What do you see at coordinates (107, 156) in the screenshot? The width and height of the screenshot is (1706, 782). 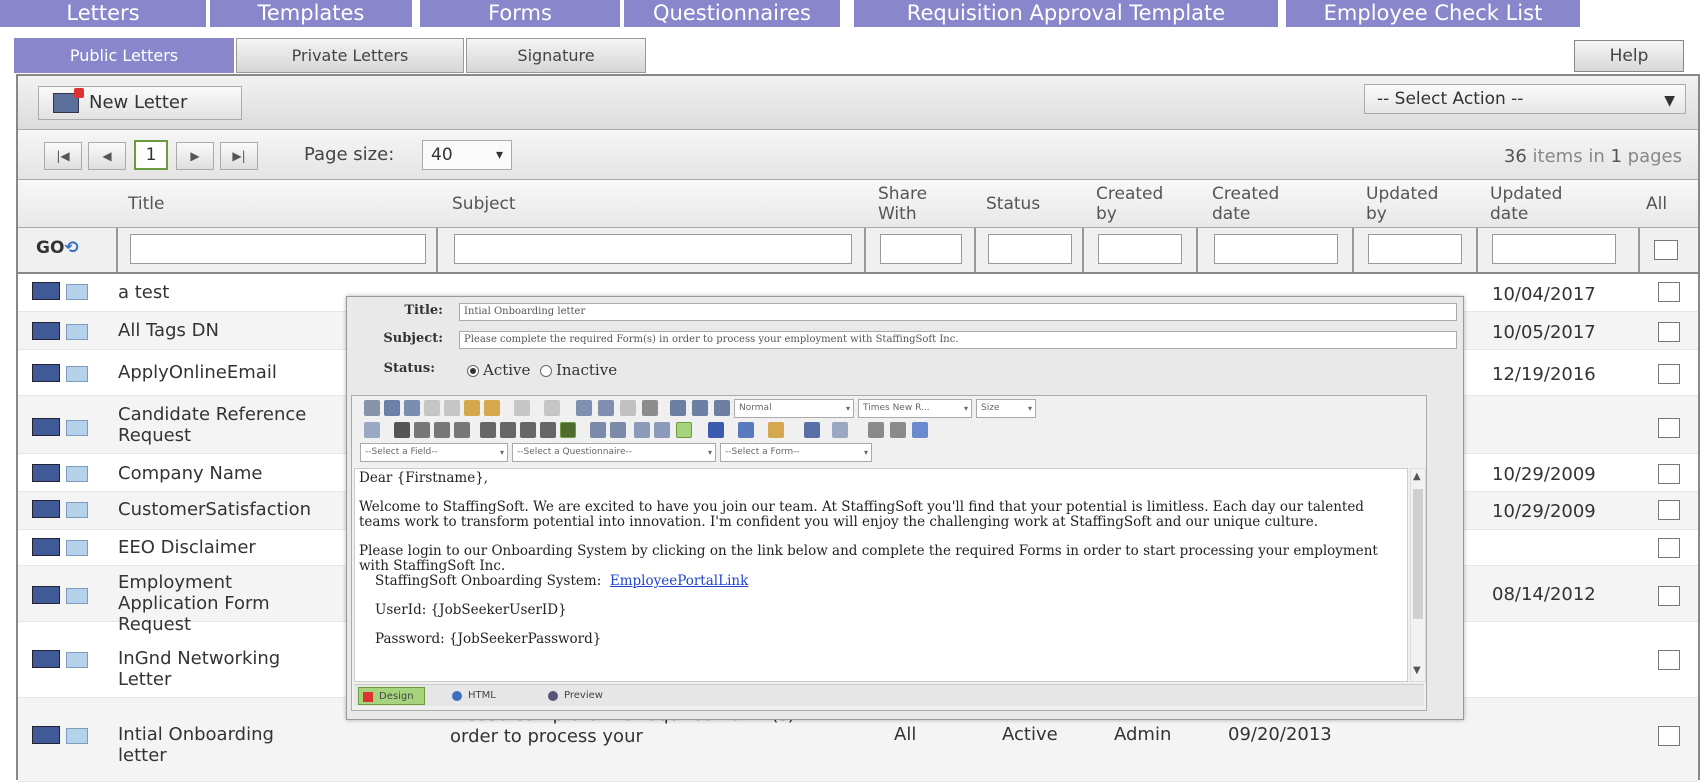 I see `previous-page-icon: ◀` at bounding box center [107, 156].